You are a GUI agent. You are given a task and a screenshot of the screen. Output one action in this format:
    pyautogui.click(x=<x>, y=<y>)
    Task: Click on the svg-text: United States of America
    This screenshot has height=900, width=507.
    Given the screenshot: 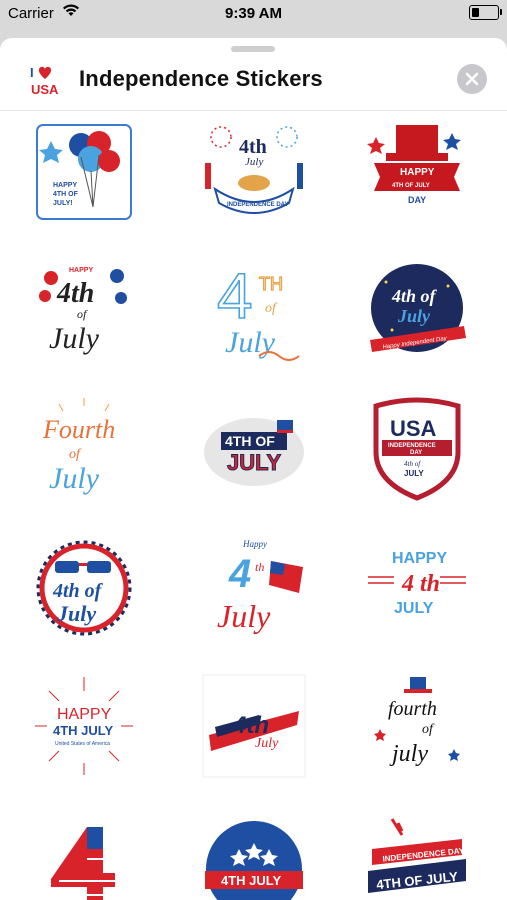 What is the action you would take?
    pyautogui.click(x=82, y=744)
    